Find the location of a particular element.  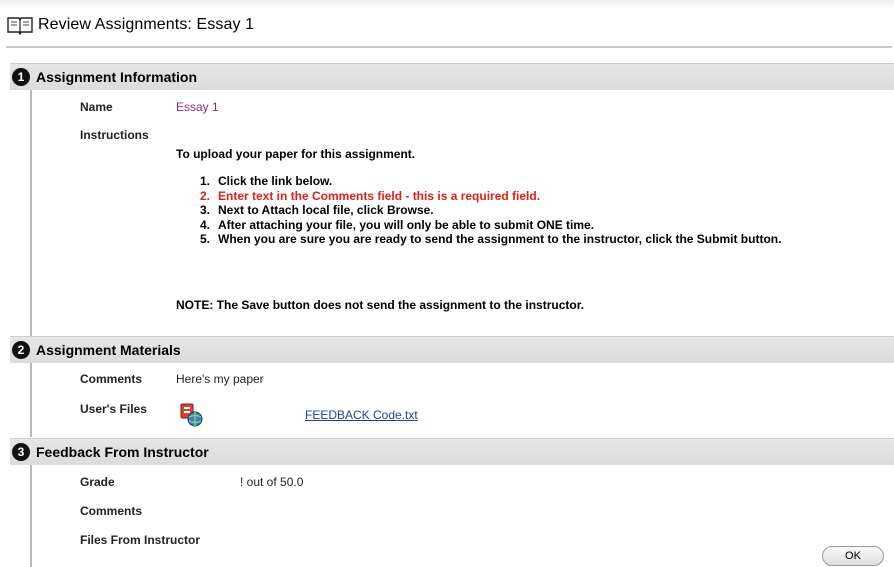

step-text: Next to Attach local file, click Browse. is located at coordinates (326, 210).